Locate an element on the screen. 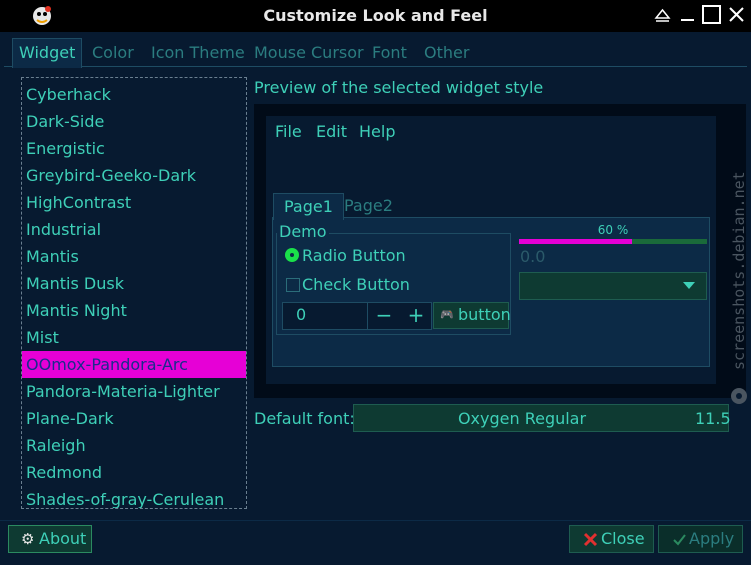 Image resolution: width=751 pixels, height=565 pixels. combo-box is located at coordinates (613, 286).